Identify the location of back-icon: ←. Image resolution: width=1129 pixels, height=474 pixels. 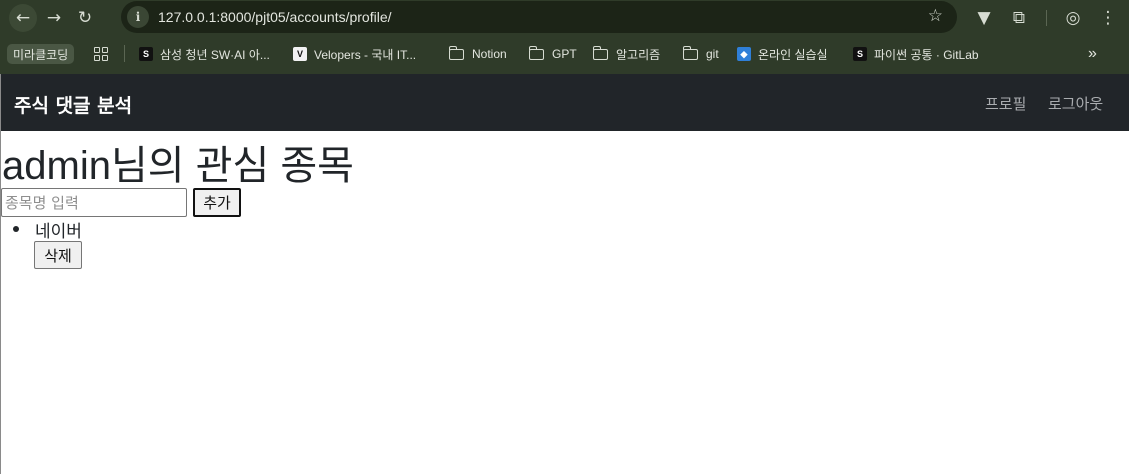
(23, 18).